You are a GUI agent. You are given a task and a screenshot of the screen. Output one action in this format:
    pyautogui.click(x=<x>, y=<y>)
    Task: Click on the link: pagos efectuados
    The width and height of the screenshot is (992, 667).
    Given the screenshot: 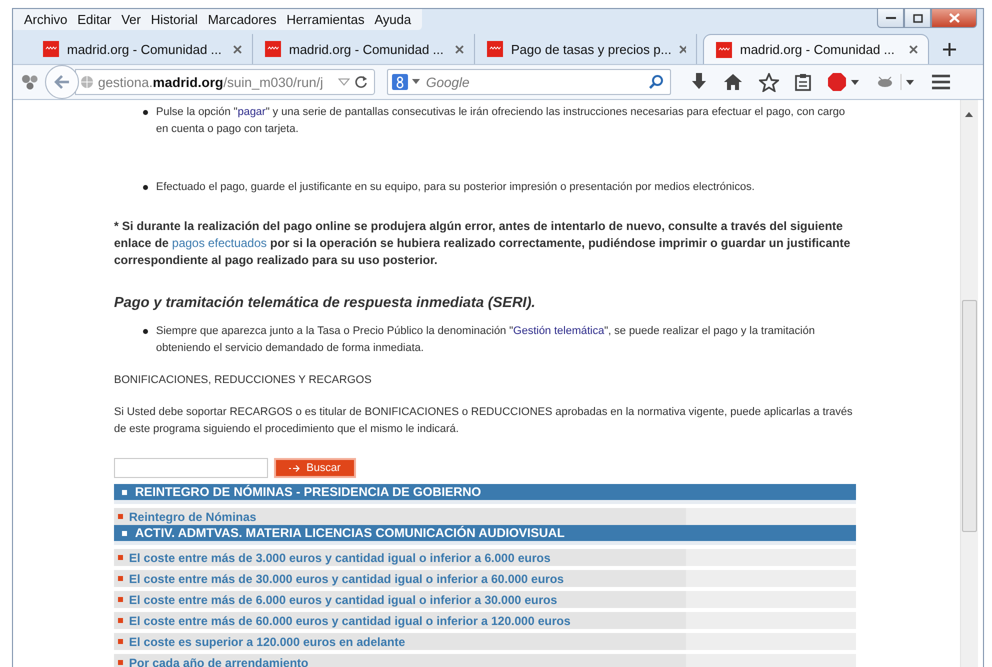 What is the action you would take?
    pyautogui.click(x=219, y=243)
    